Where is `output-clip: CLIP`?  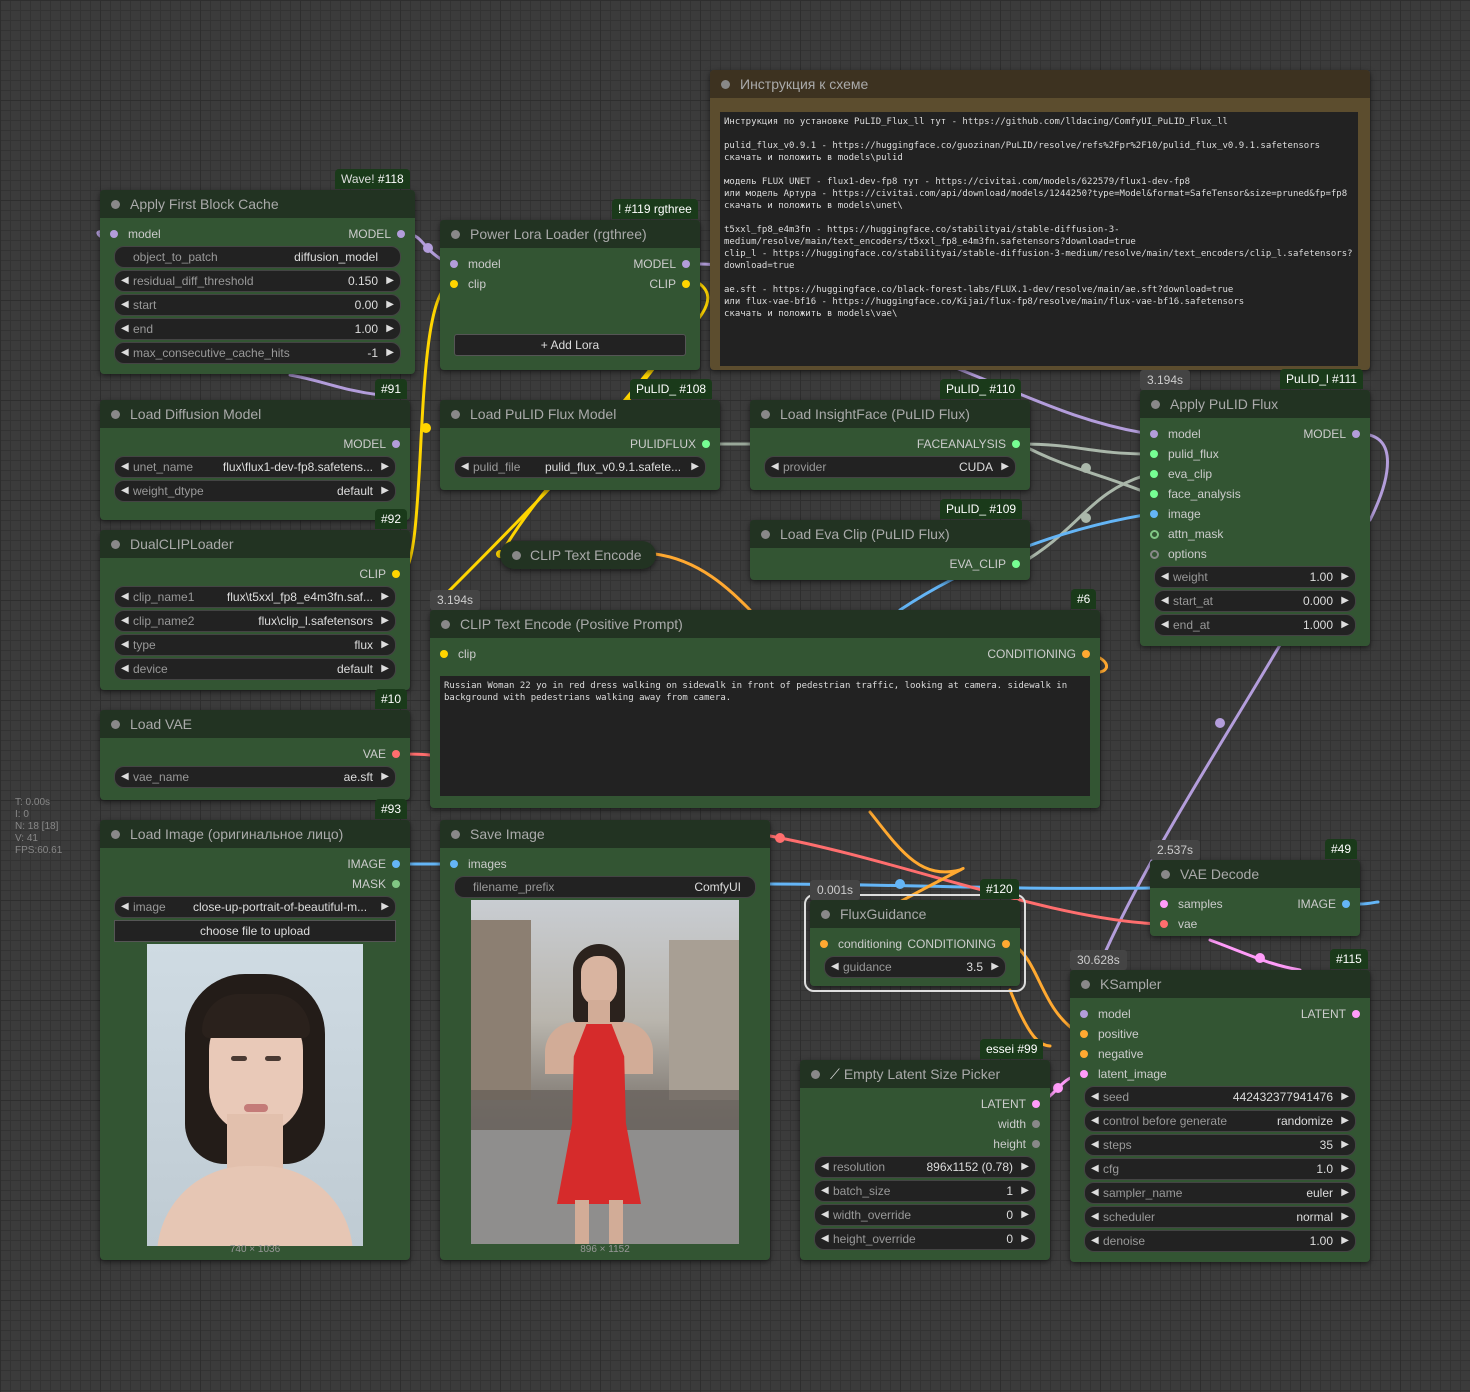 output-clip: CLIP is located at coordinates (379, 574).